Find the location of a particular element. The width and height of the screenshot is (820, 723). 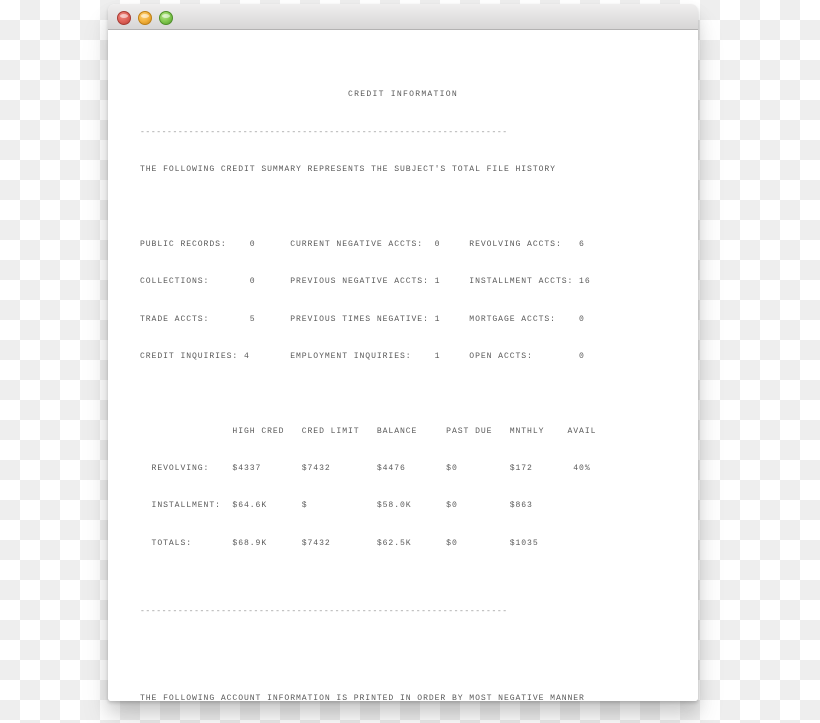

window-controls is located at coordinates (145, 18).